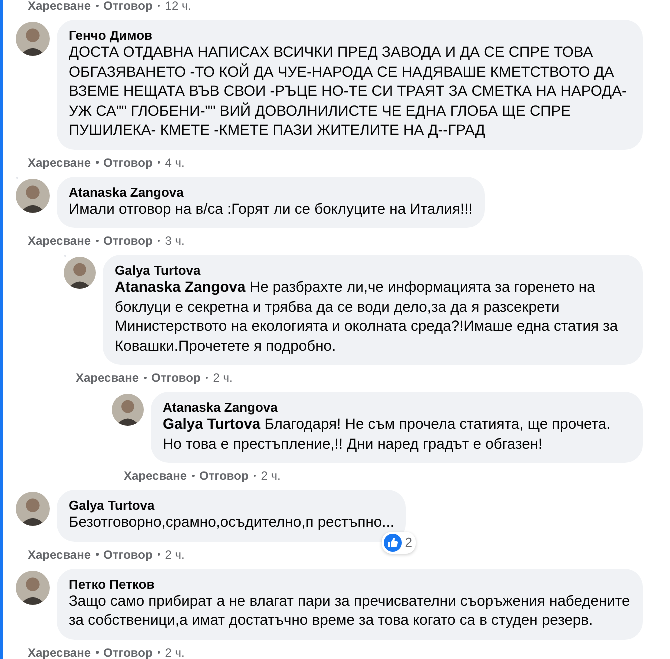 This screenshot has width=670, height=659. What do you see at coordinates (348, 92) in the screenshot?
I see `comment-text: ДОСТА ОТДАВНА НАПИСАХ ВСИЧКИ ПРЕД ЗАВОДА И ДА СЕ СПРЕ ТОВА ОБГАЗЯВАНЕТО -ТО КОЙ ДА ЧУЕ-НАРОДА СЕ НАДЯВАШЕ КМЕТСТВОТО ДА ВЗЕМЕ НЕЩАТА ВЪВ СВОИ -РЪЦЕ НО-ТЕ СИ ТРАЯТ ЗА СМЕТКА НА НАРОДА- УЖ СА"" ГЛОБЕНИ-"" ВИЙ ДОВОЛНИЛИСТЕ ЧЕ ЕДНА ГЛОБА ЩЕ СПРЕ ПУШИЛЕКА- КМЕТЕ -КМЕТЕ ПАЗИ ЖИТЕЛИТЕ НА Д--ГРАД` at bounding box center [348, 92].